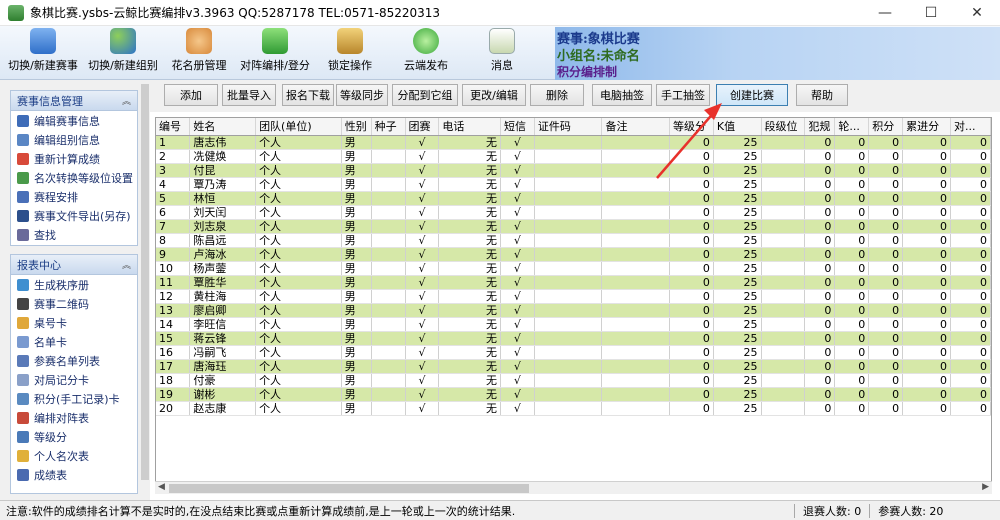  Describe the element at coordinates (568, 127) in the screenshot. I see `column-header: 证件码` at that location.